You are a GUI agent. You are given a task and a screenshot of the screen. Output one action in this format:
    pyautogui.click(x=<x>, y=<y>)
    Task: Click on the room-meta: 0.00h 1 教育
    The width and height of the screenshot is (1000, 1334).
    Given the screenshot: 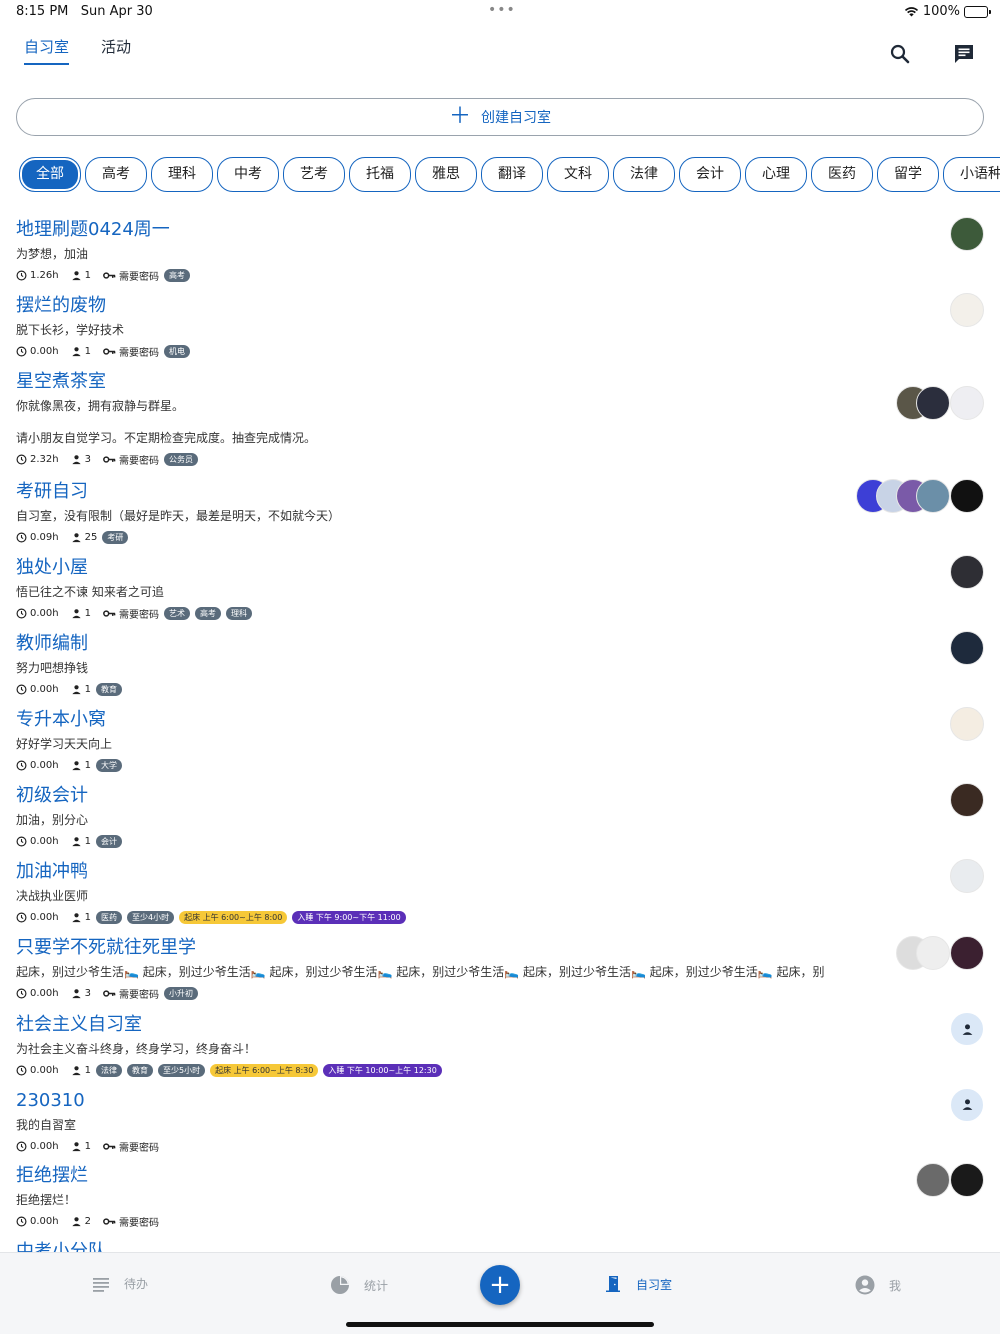 What is the action you would take?
    pyautogui.click(x=500, y=689)
    